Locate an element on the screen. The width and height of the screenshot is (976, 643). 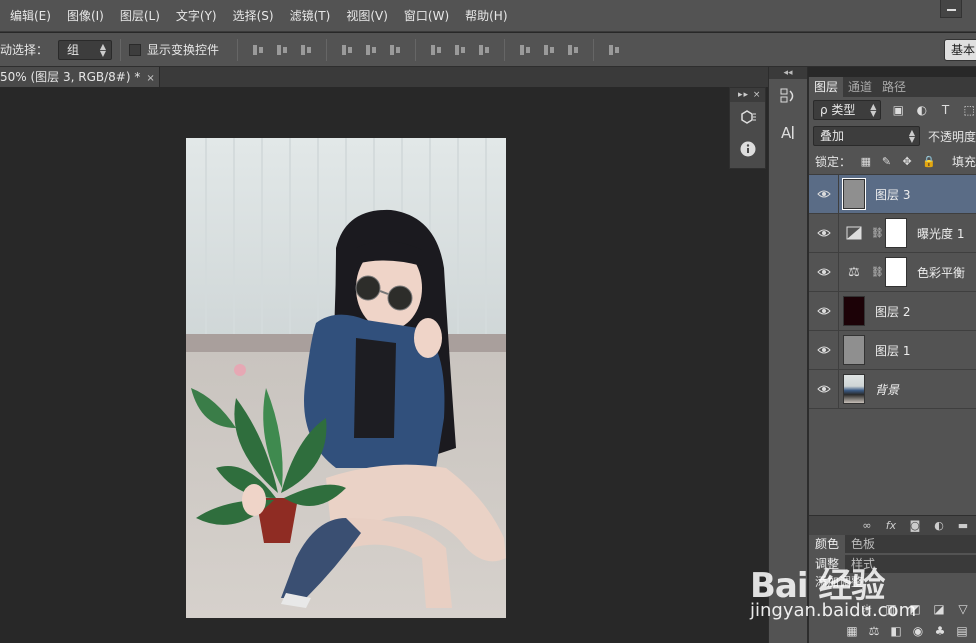
levels-icon: ▥ is located at coordinates (891, 609).